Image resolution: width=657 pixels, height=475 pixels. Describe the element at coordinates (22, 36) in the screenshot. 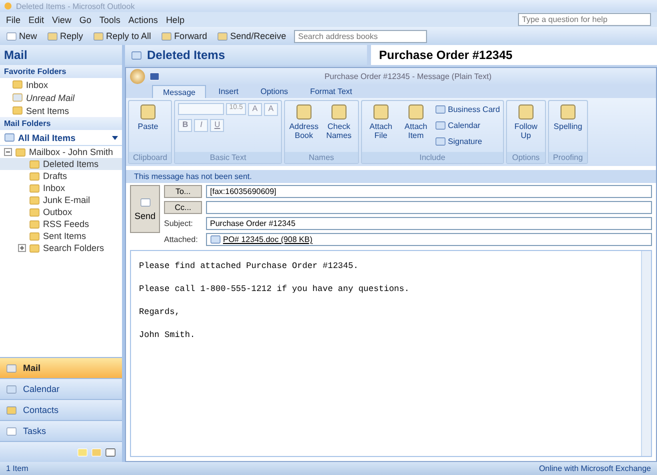

I see `new-button: New` at that location.